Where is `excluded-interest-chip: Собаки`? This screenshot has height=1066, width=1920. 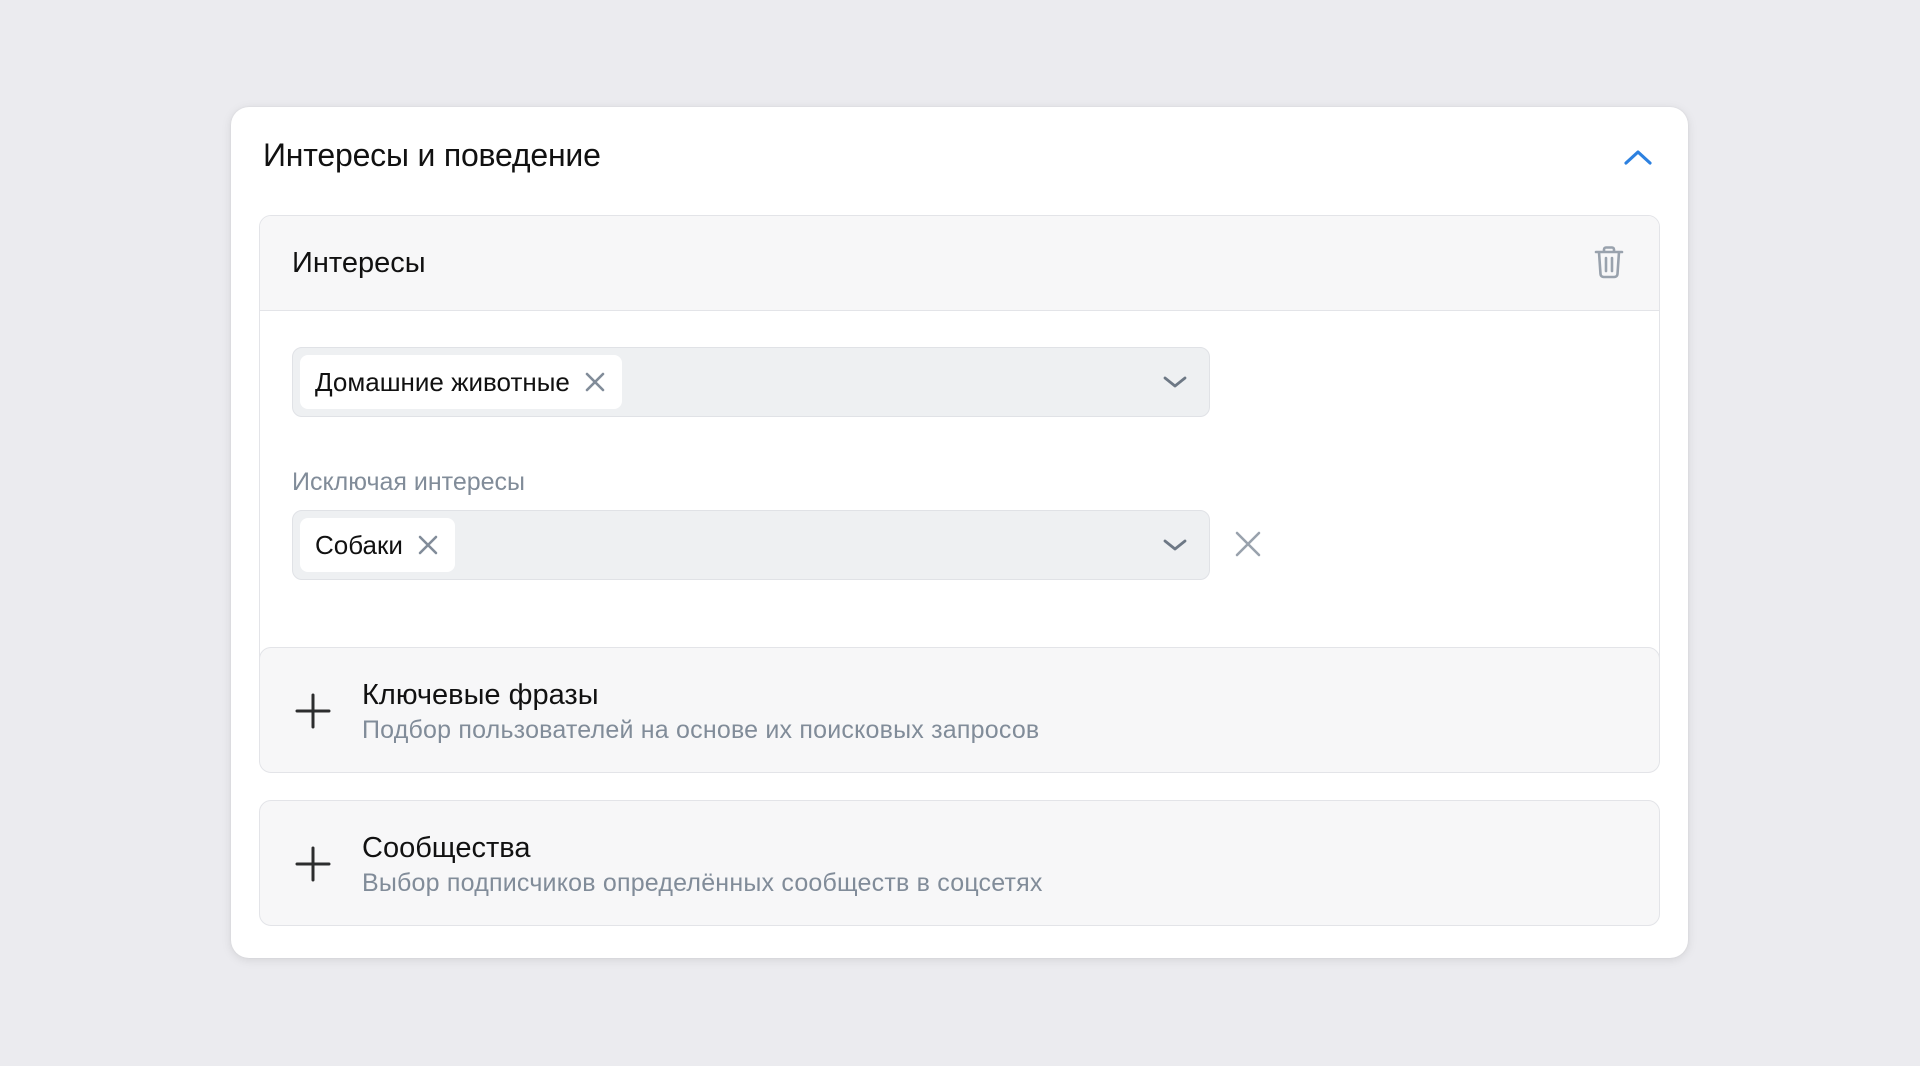
excluded-interest-chip: Собаки is located at coordinates (377, 545).